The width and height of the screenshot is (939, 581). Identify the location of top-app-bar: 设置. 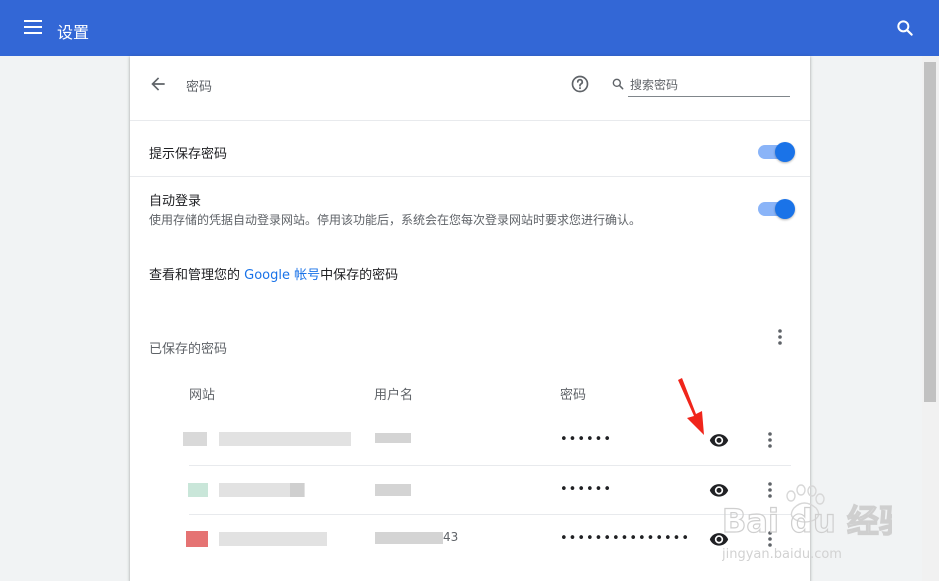
(469, 28).